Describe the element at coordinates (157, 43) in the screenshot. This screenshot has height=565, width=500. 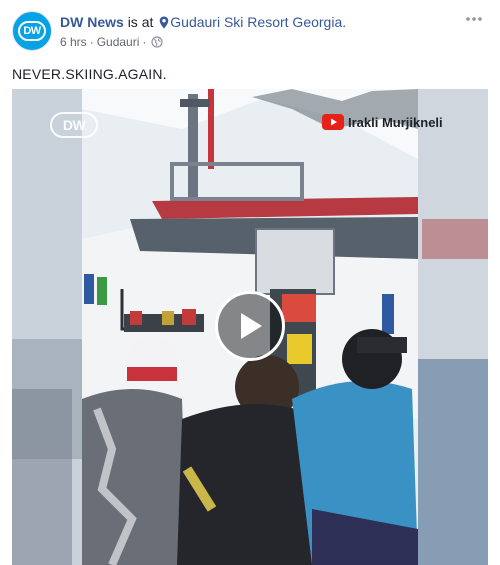
I see `globe-icon` at that location.